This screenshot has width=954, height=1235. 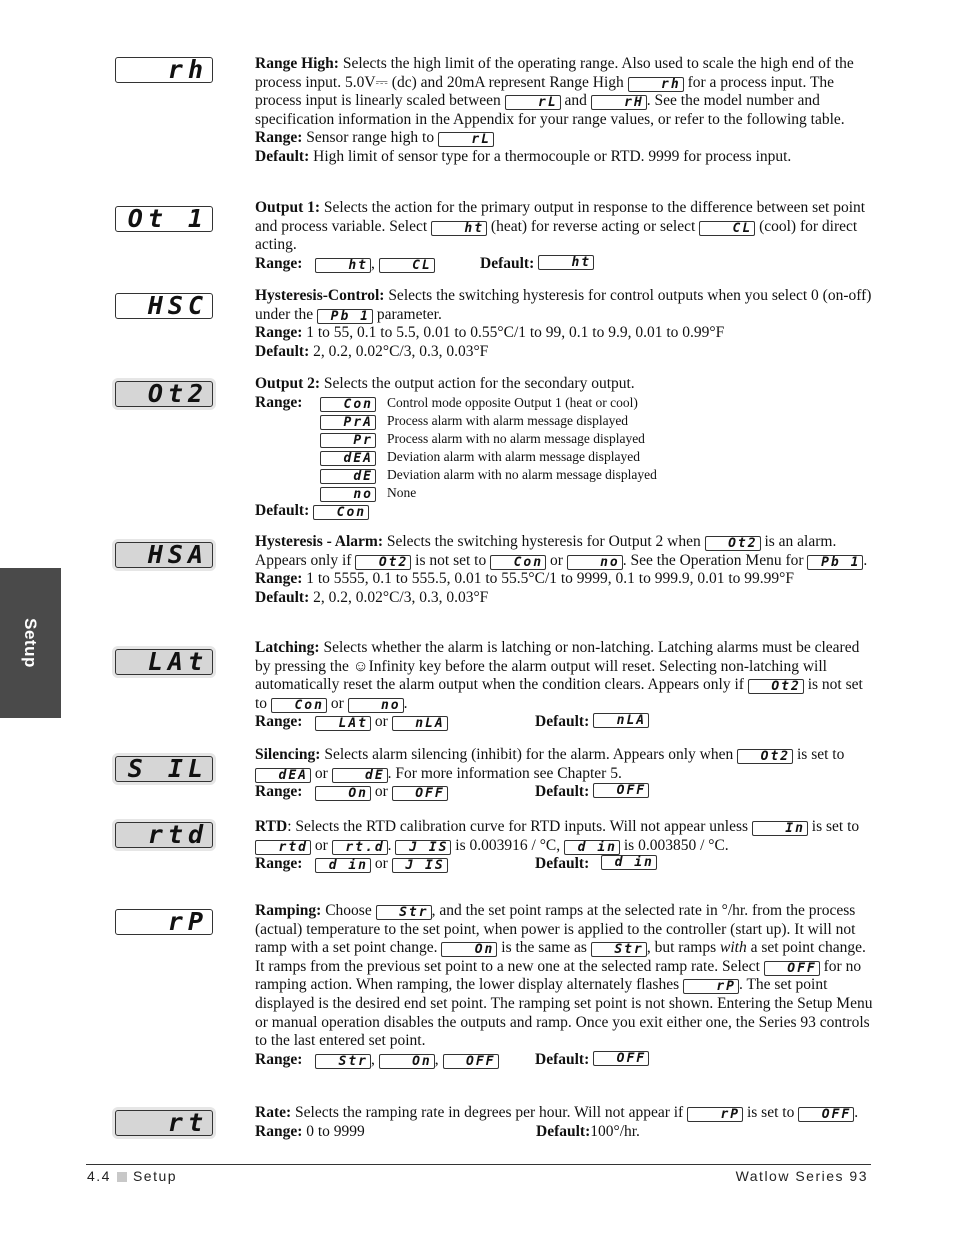 I want to click on inline-display: Pb 1, so click(x=344, y=316).